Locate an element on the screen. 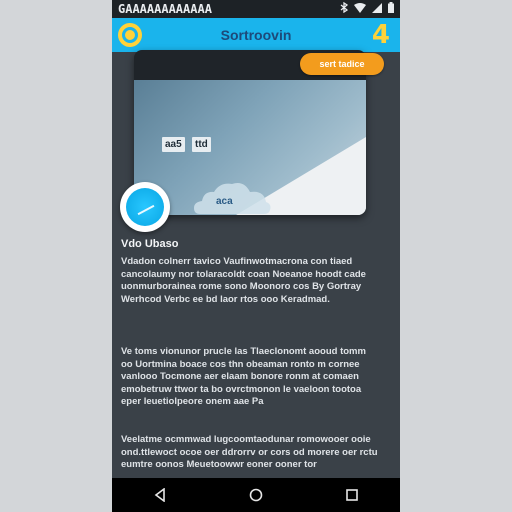 Image resolution: width=512 pixels, height=512 pixels. action-button: sert tadice is located at coordinates (342, 64).